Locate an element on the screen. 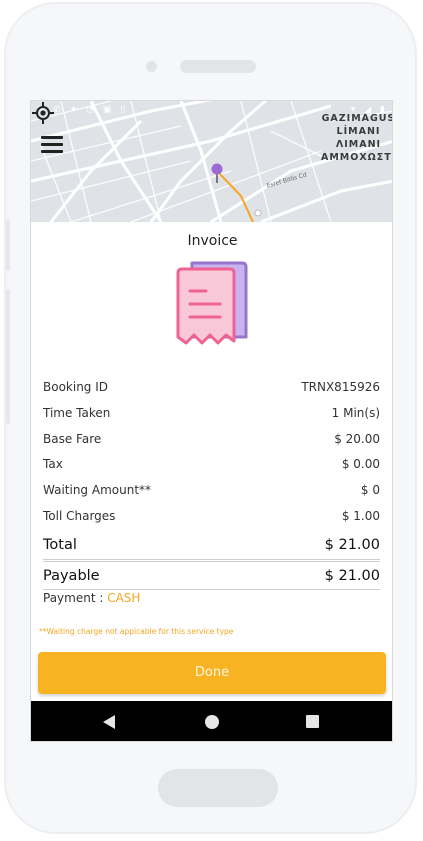  total-value: $ 21.00 is located at coordinates (352, 544).